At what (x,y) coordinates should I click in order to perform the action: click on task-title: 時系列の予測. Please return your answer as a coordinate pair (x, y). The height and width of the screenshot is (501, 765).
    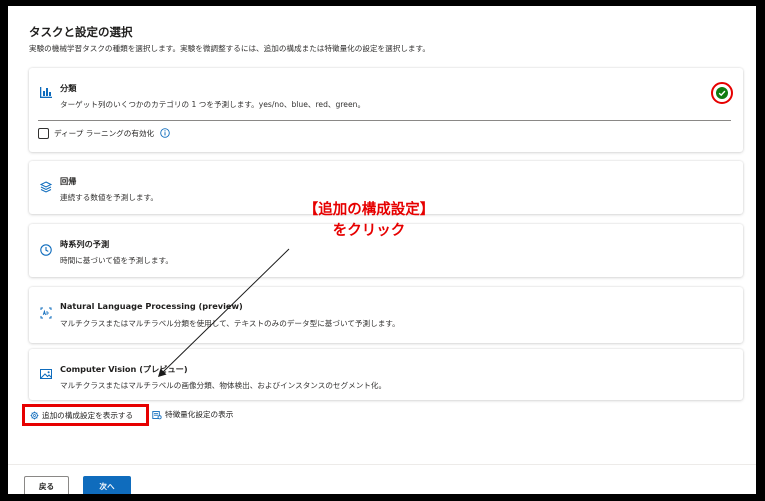
    Looking at the image, I should click on (85, 244).